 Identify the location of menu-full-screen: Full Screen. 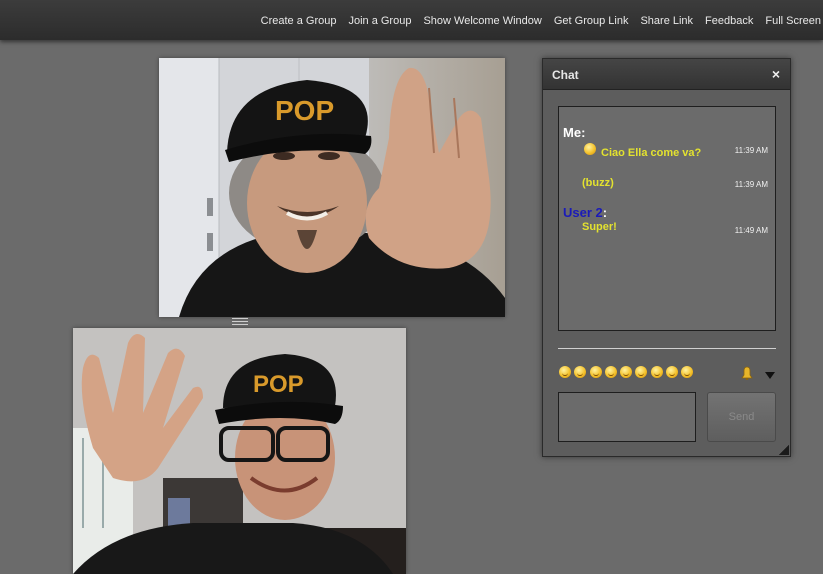
(793, 21).